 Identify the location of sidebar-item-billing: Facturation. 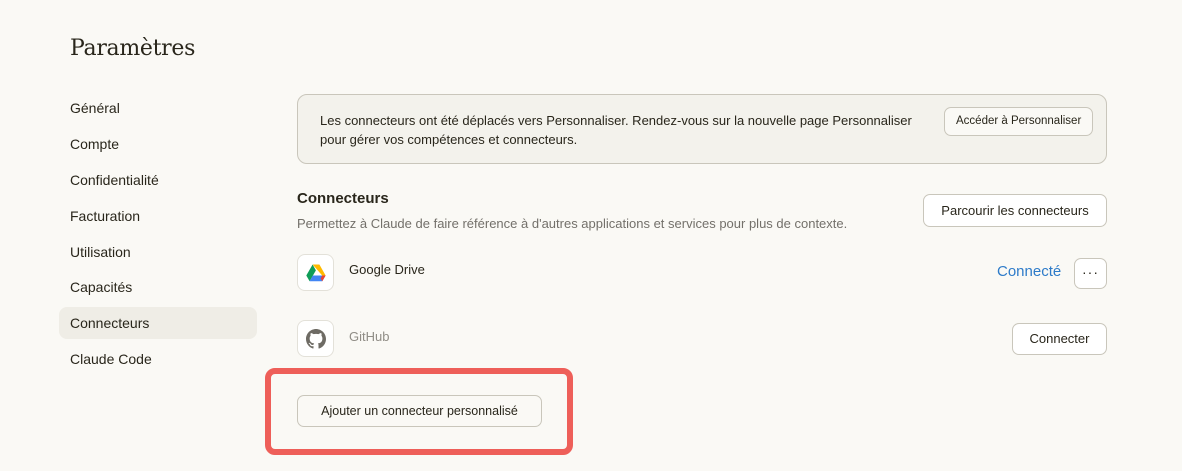
(158, 216).